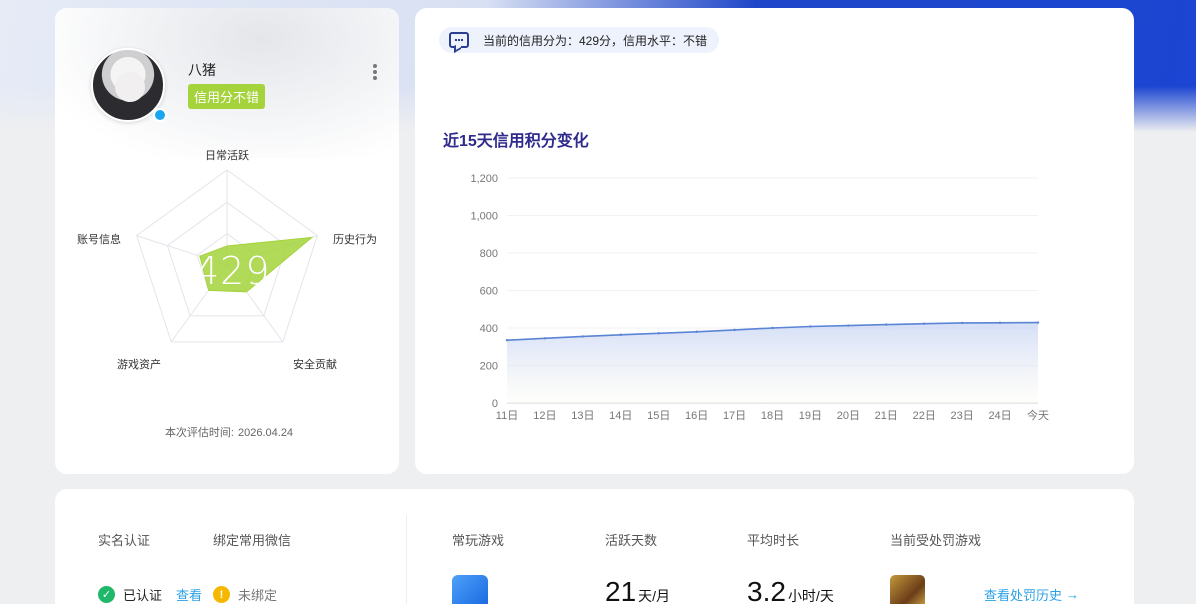 The image size is (1196, 604). I want to click on x-tick-label: 21日, so click(886, 416).